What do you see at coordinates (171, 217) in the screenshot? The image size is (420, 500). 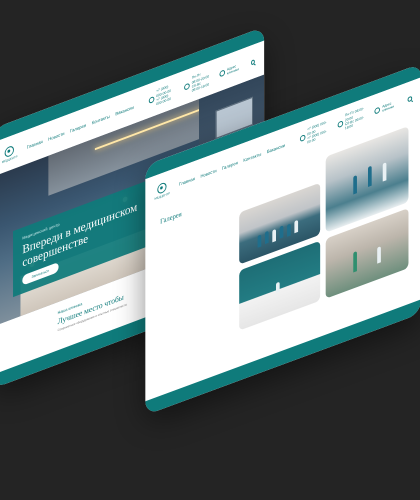 I see `gallery-title: Галерея` at bounding box center [171, 217].